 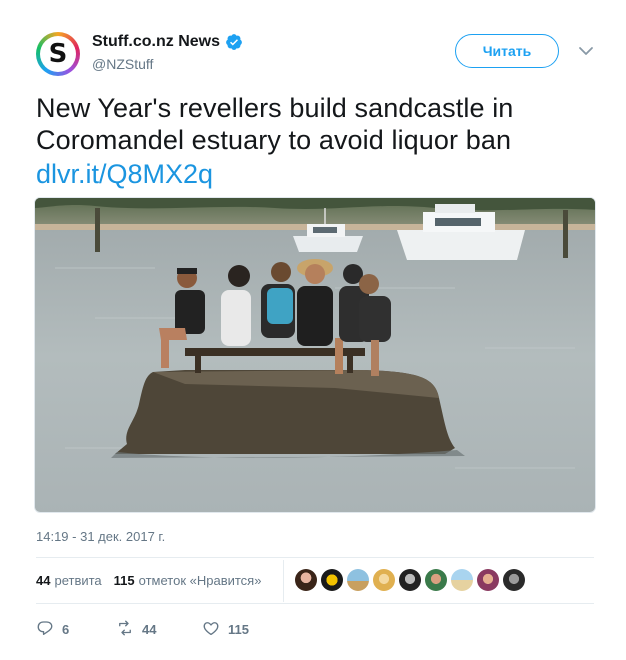 What do you see at coordinates (283, 581) in the screenshot?
I see `stats-separator` at bounding box center [283, 581].